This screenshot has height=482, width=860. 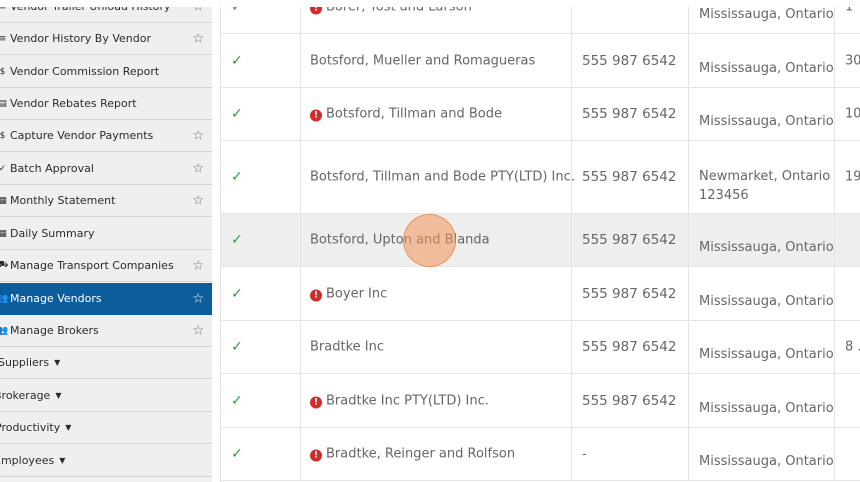 What do you see at coordinates (436, 400) in the screenshot?
I see `vendor-name-cell: ! Bradtke Inc PTY(LTD) Inc.` at bounding box center [436, 400].